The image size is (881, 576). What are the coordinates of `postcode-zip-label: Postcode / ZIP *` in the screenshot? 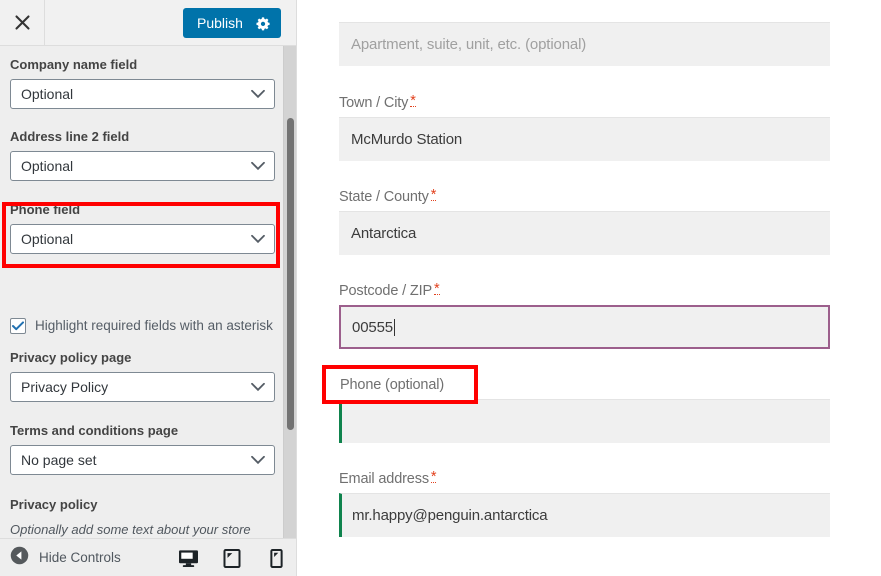 It's located at (584, 291).